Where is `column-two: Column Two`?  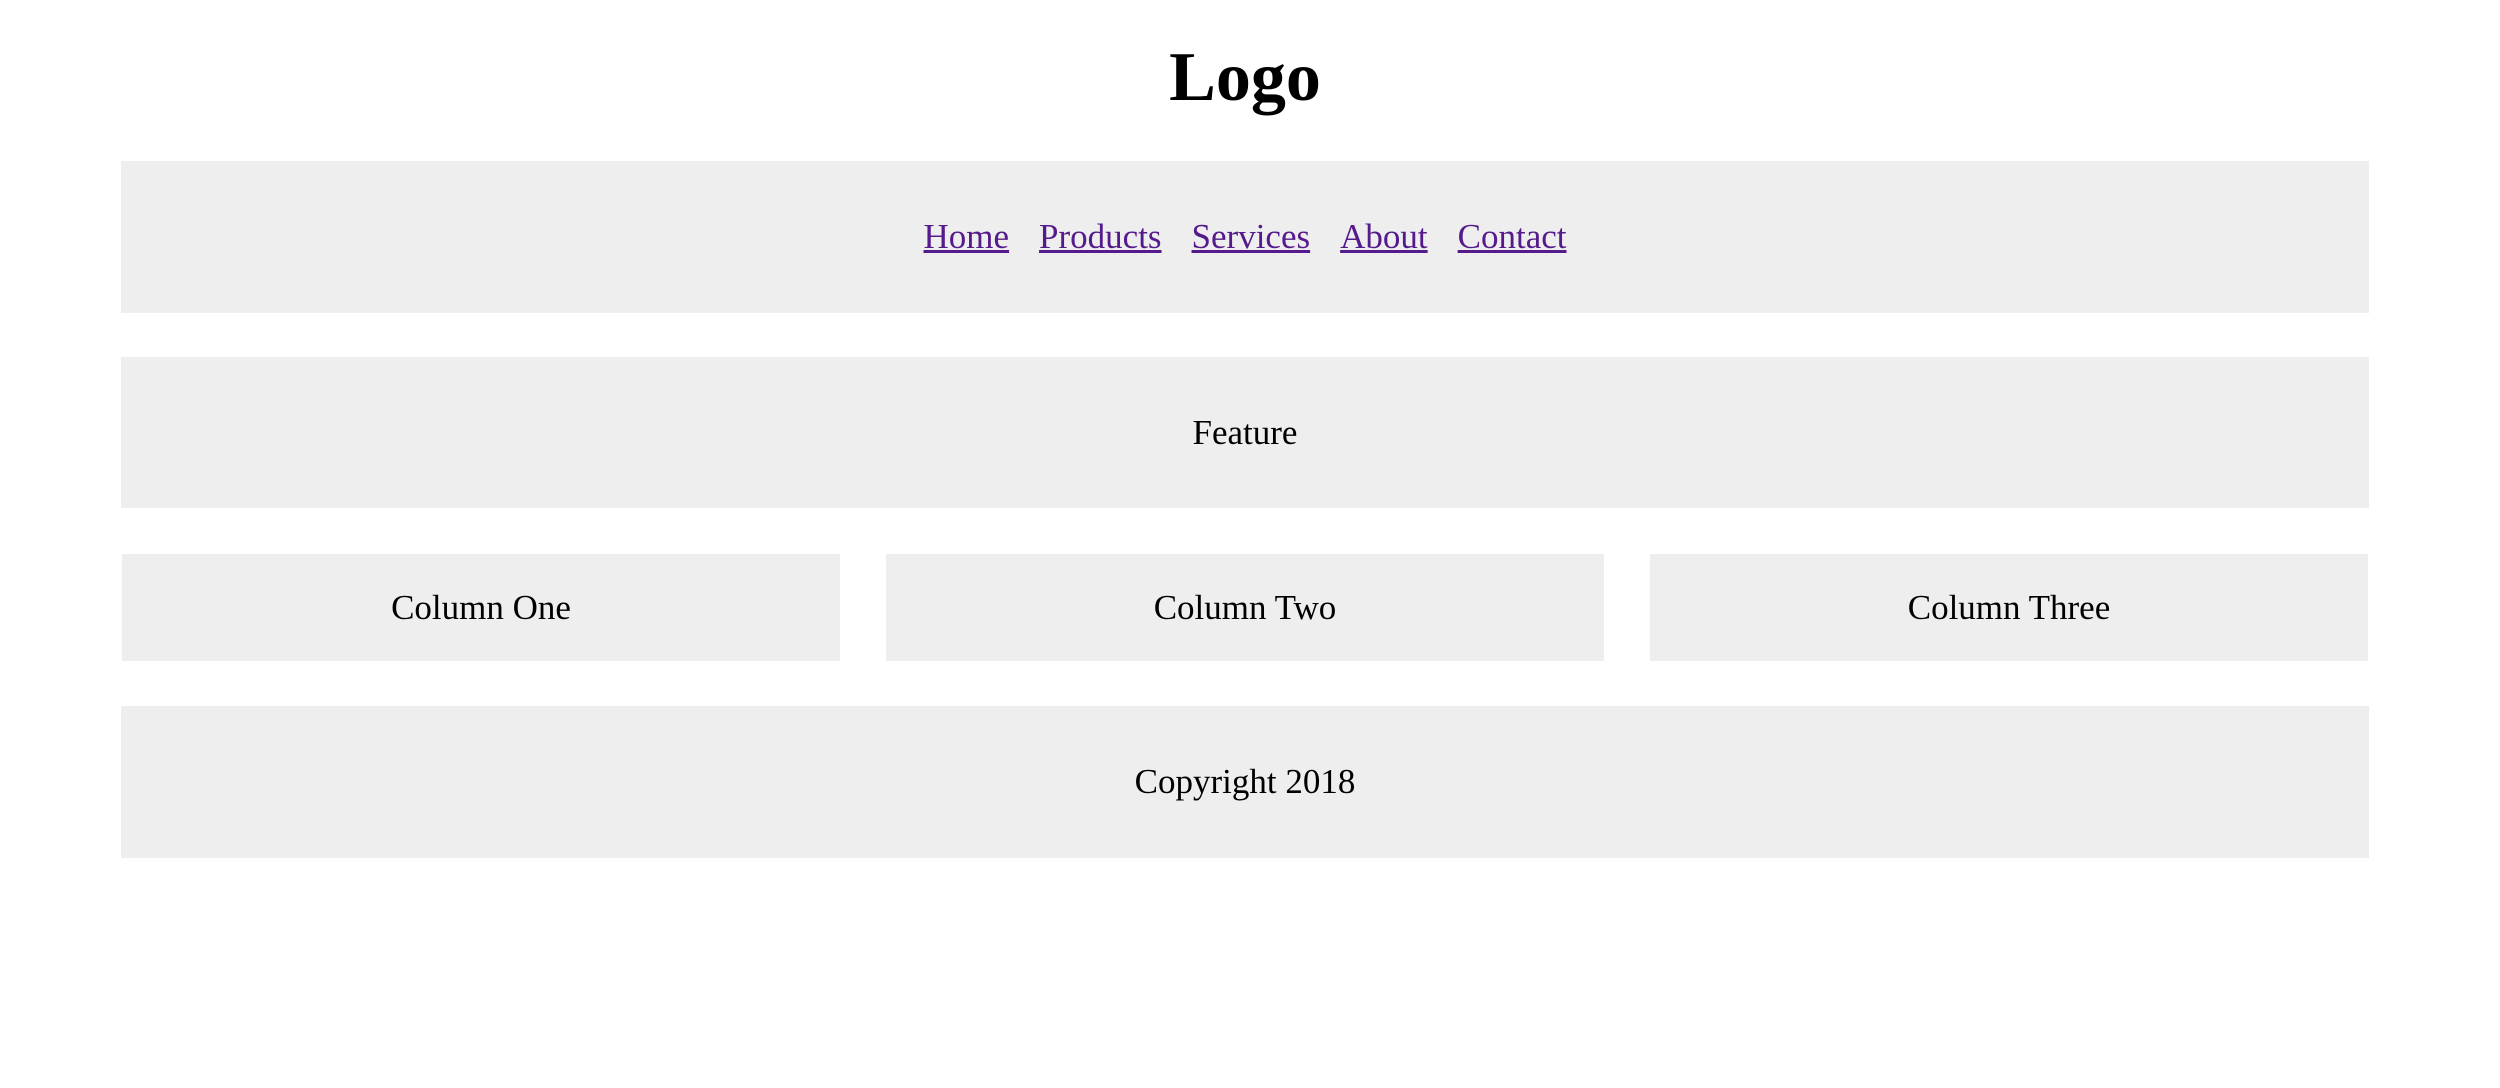
column-two: Column Two is located at coordinates (1245, 607).